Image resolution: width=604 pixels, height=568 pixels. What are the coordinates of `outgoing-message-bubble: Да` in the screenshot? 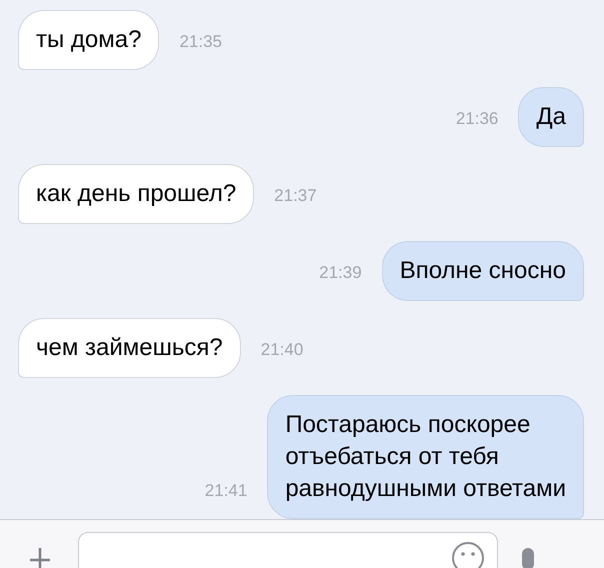 It's located at (551, 117).